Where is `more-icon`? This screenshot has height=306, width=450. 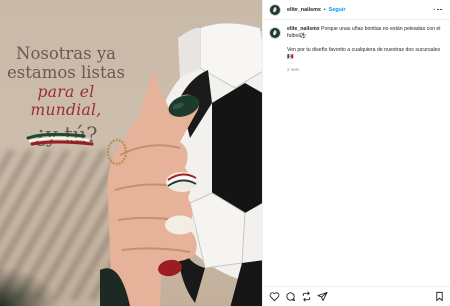
more-icon is located at coordinates (438, 10).